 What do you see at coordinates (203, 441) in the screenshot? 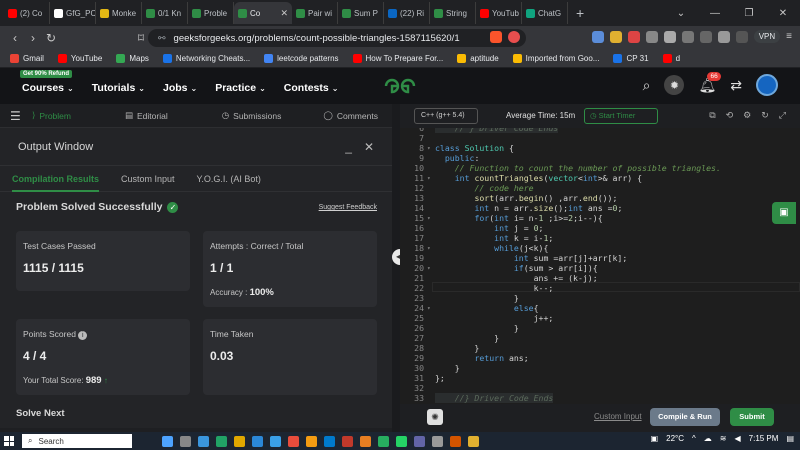
I see `edge-icon` at bounding box center [203, 441].